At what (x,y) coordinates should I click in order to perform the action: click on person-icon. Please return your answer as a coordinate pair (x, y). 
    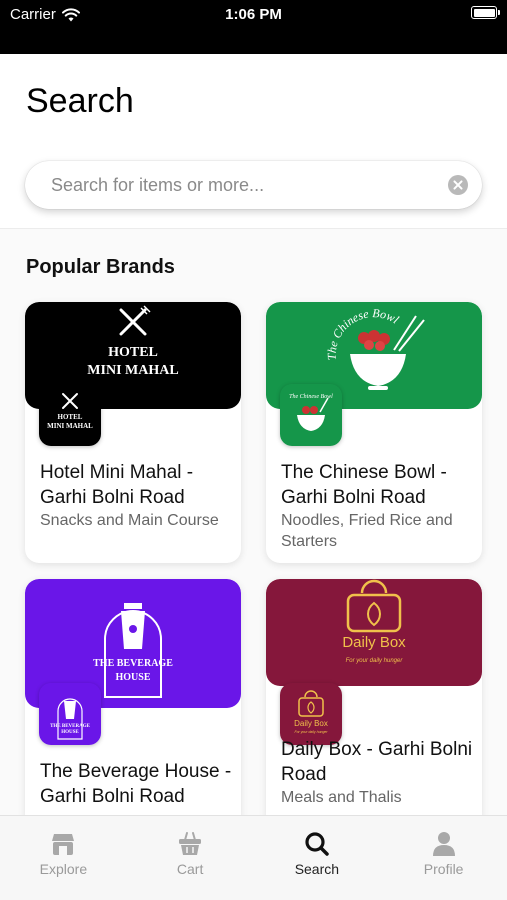
    Looking at the image, I should click on (443, 844).